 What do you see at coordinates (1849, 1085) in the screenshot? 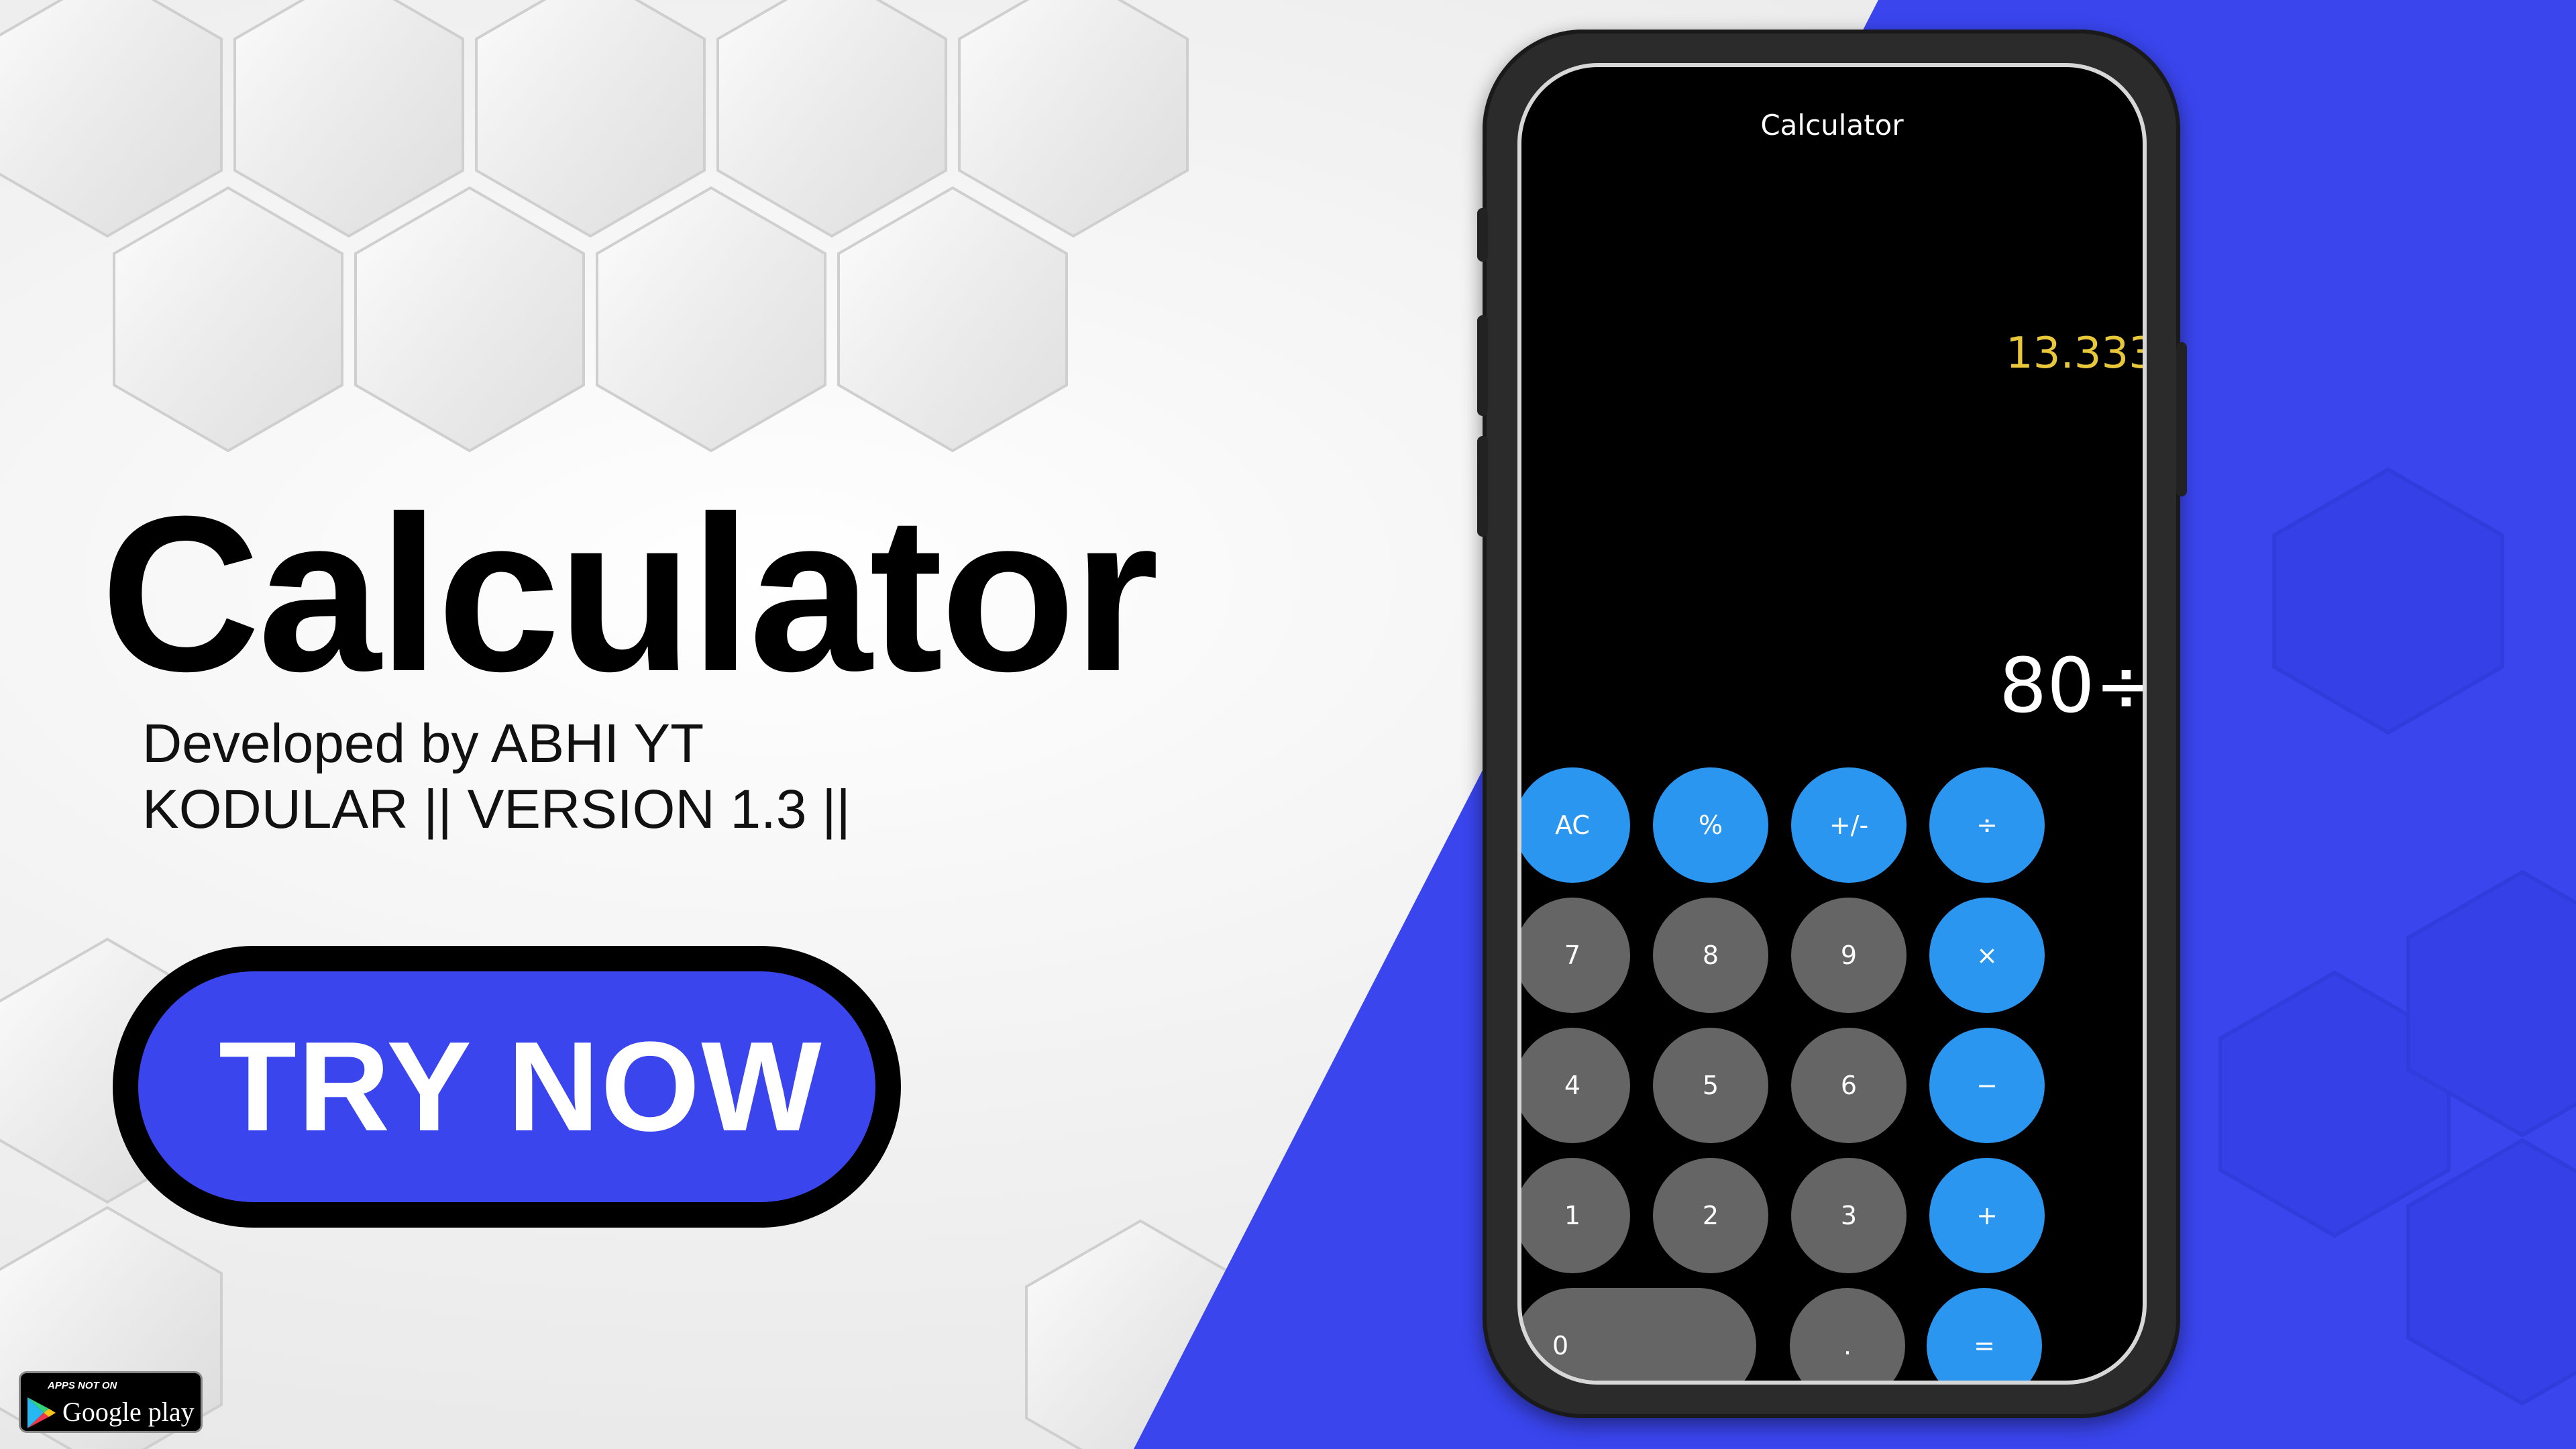
I see `key-6: 6` at bounding box center [1849, 1085].